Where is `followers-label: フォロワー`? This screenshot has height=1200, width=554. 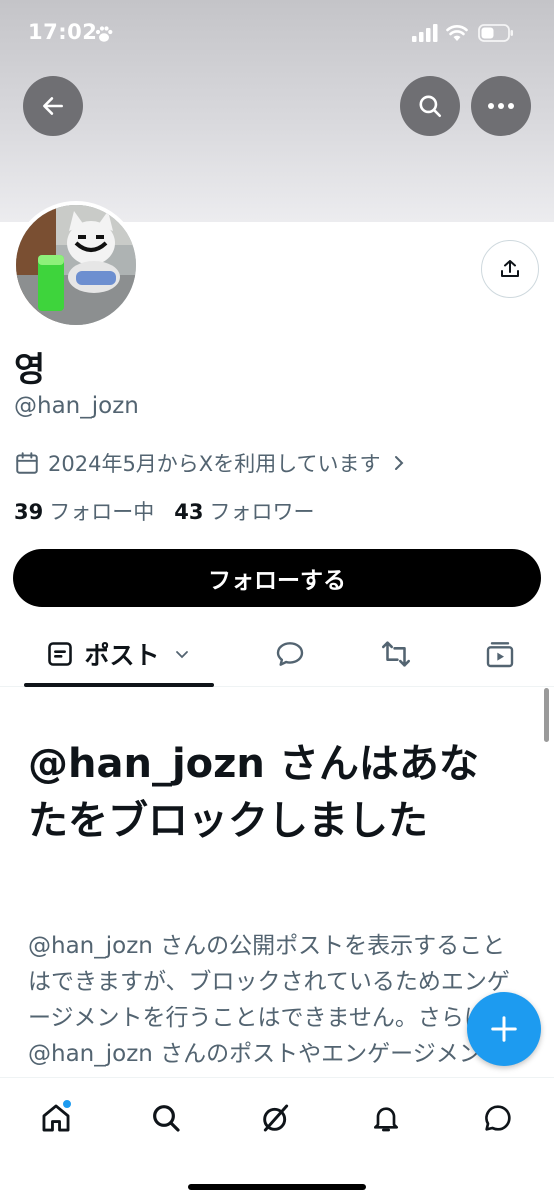 followers-label: フォロワー is located at coordinates (262, 512).